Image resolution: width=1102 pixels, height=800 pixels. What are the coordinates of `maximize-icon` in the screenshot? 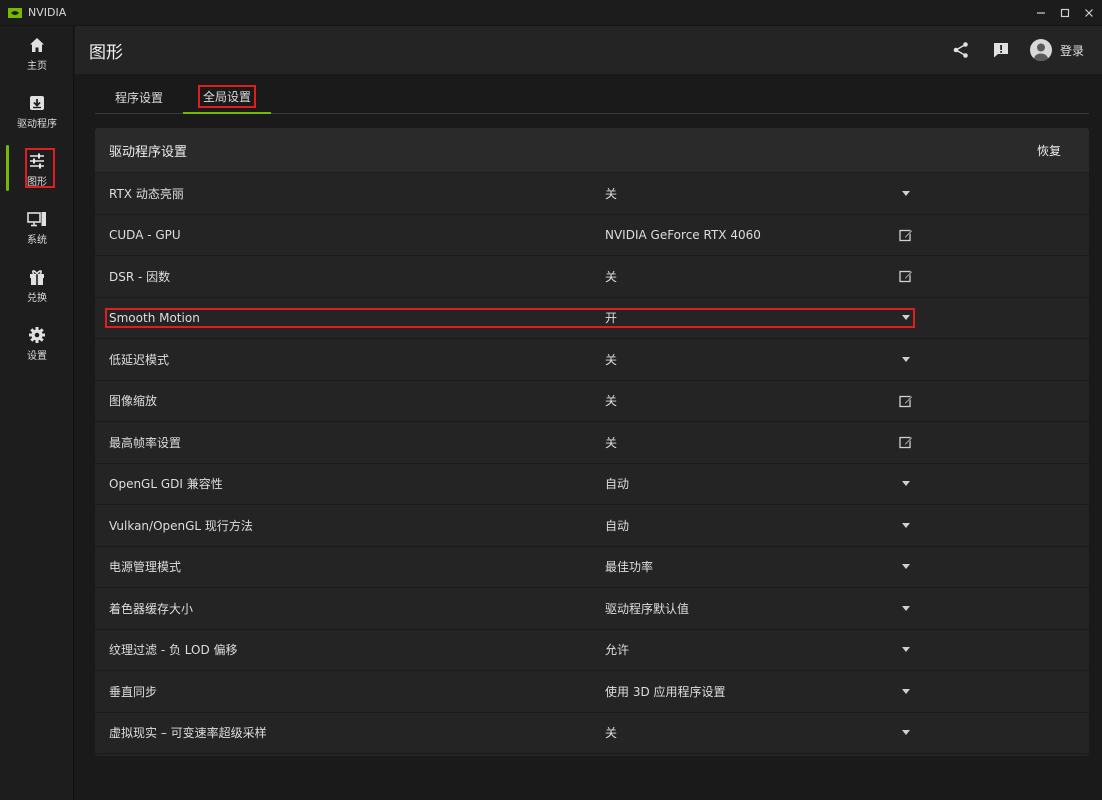 It's located at (1065, 13).